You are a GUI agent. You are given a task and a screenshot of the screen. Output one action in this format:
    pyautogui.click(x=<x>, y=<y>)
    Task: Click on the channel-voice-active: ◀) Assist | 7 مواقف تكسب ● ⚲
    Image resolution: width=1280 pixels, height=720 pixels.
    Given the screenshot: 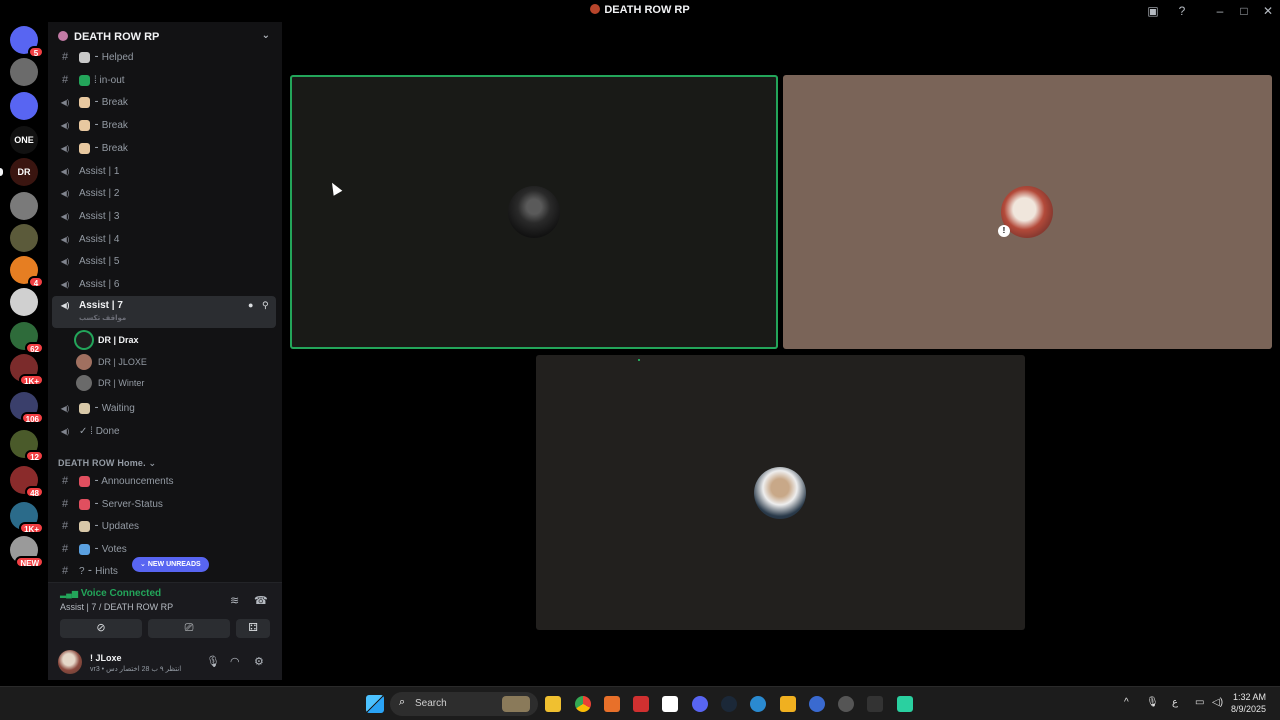 What is the action you would take?
    pyautogui.click(x=164, y=312)
    